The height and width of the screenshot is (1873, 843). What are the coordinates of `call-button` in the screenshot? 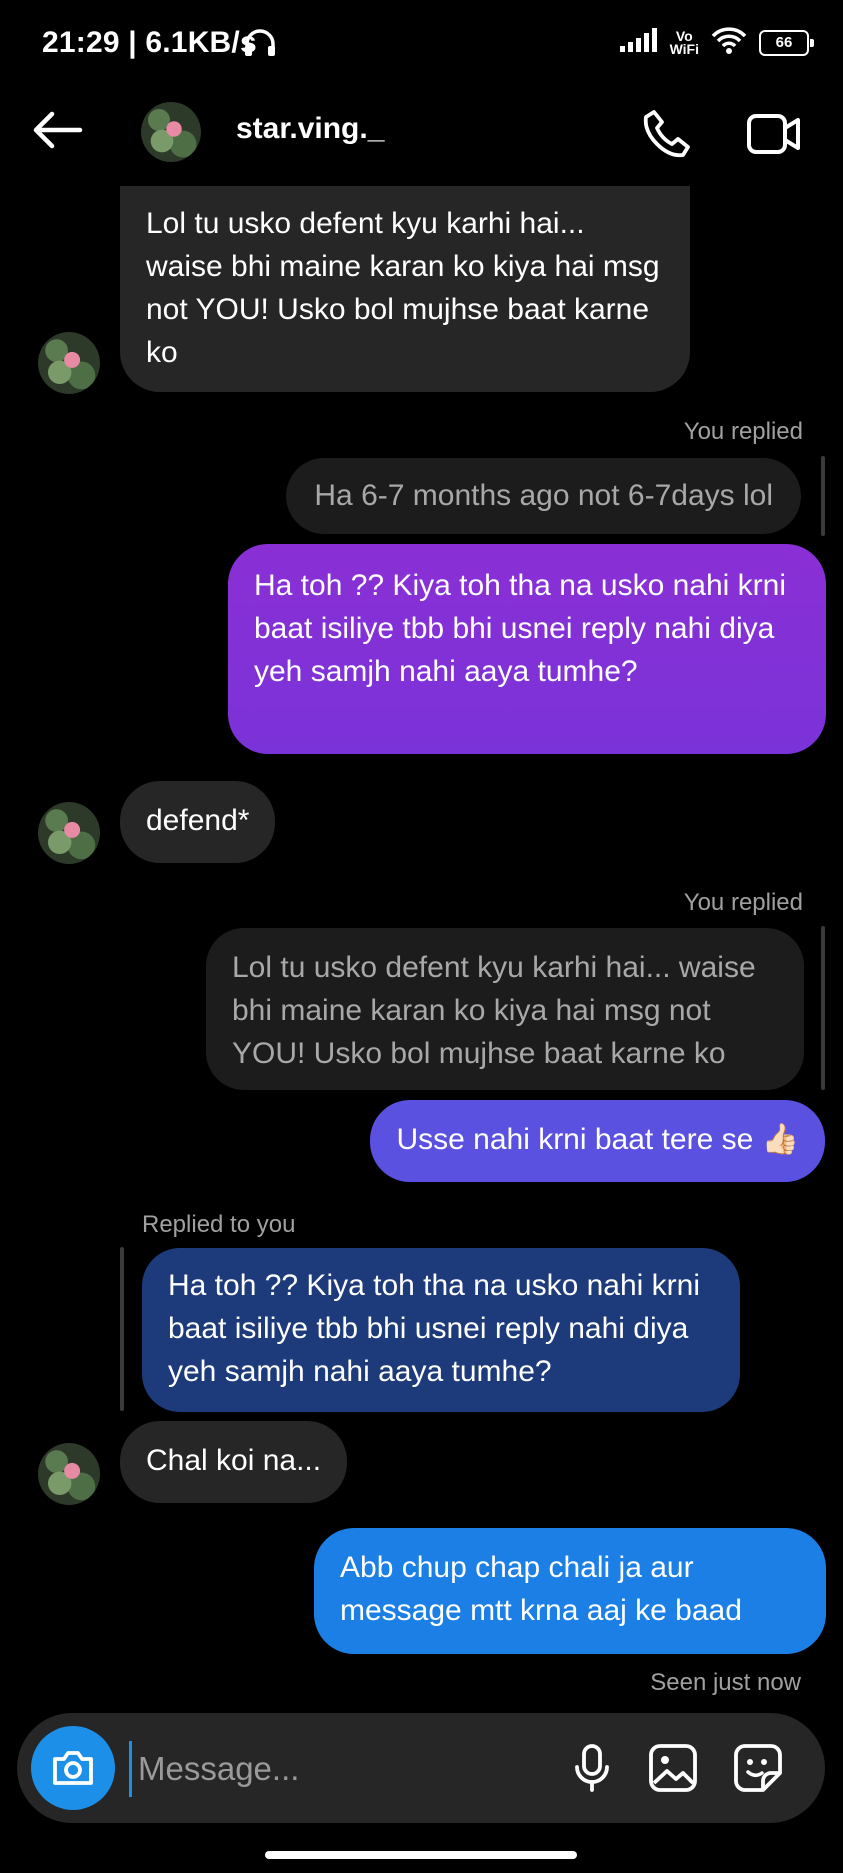 It's located at (668, 136).